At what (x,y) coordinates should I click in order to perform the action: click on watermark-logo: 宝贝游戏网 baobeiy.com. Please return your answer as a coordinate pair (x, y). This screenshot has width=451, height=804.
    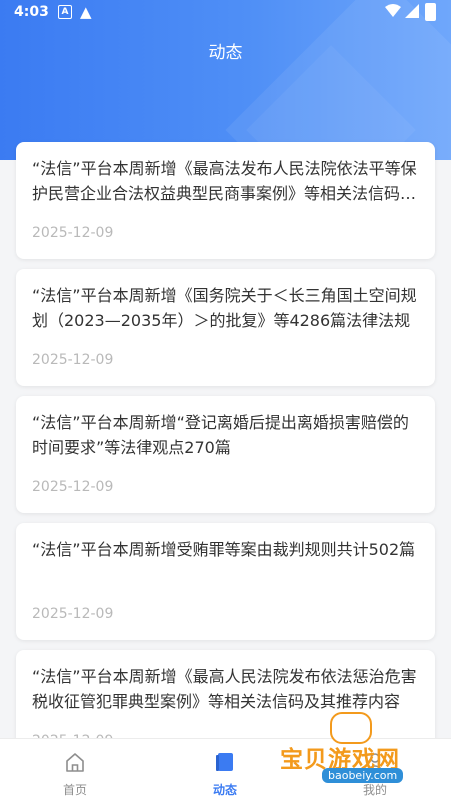
    Looking at the image, I should click on (350, 751).